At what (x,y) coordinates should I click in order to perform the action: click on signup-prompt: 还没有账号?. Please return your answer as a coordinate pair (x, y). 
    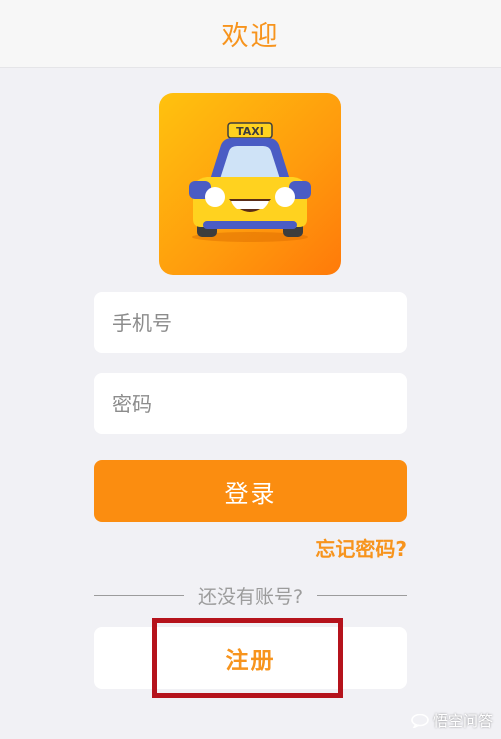
    Looking at the image, I should click on (250, 596).